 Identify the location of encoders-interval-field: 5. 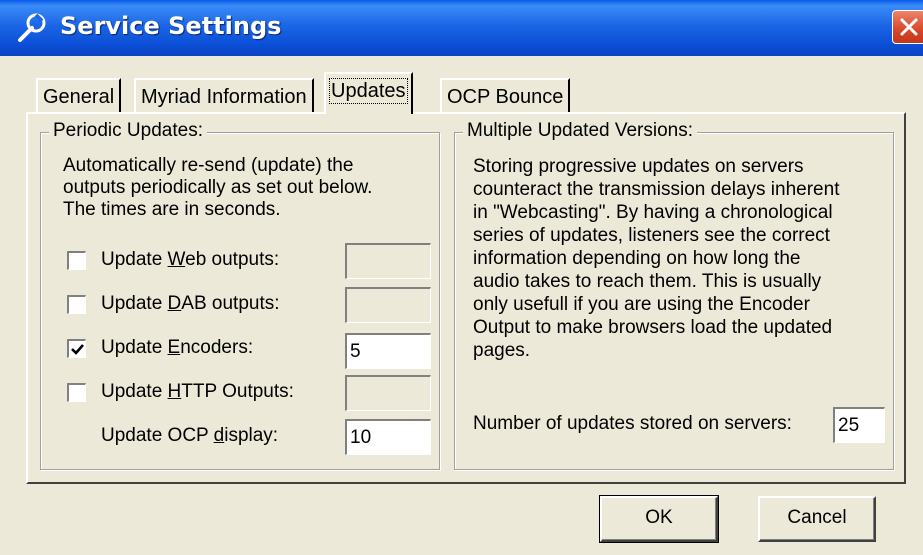
(388, 351).